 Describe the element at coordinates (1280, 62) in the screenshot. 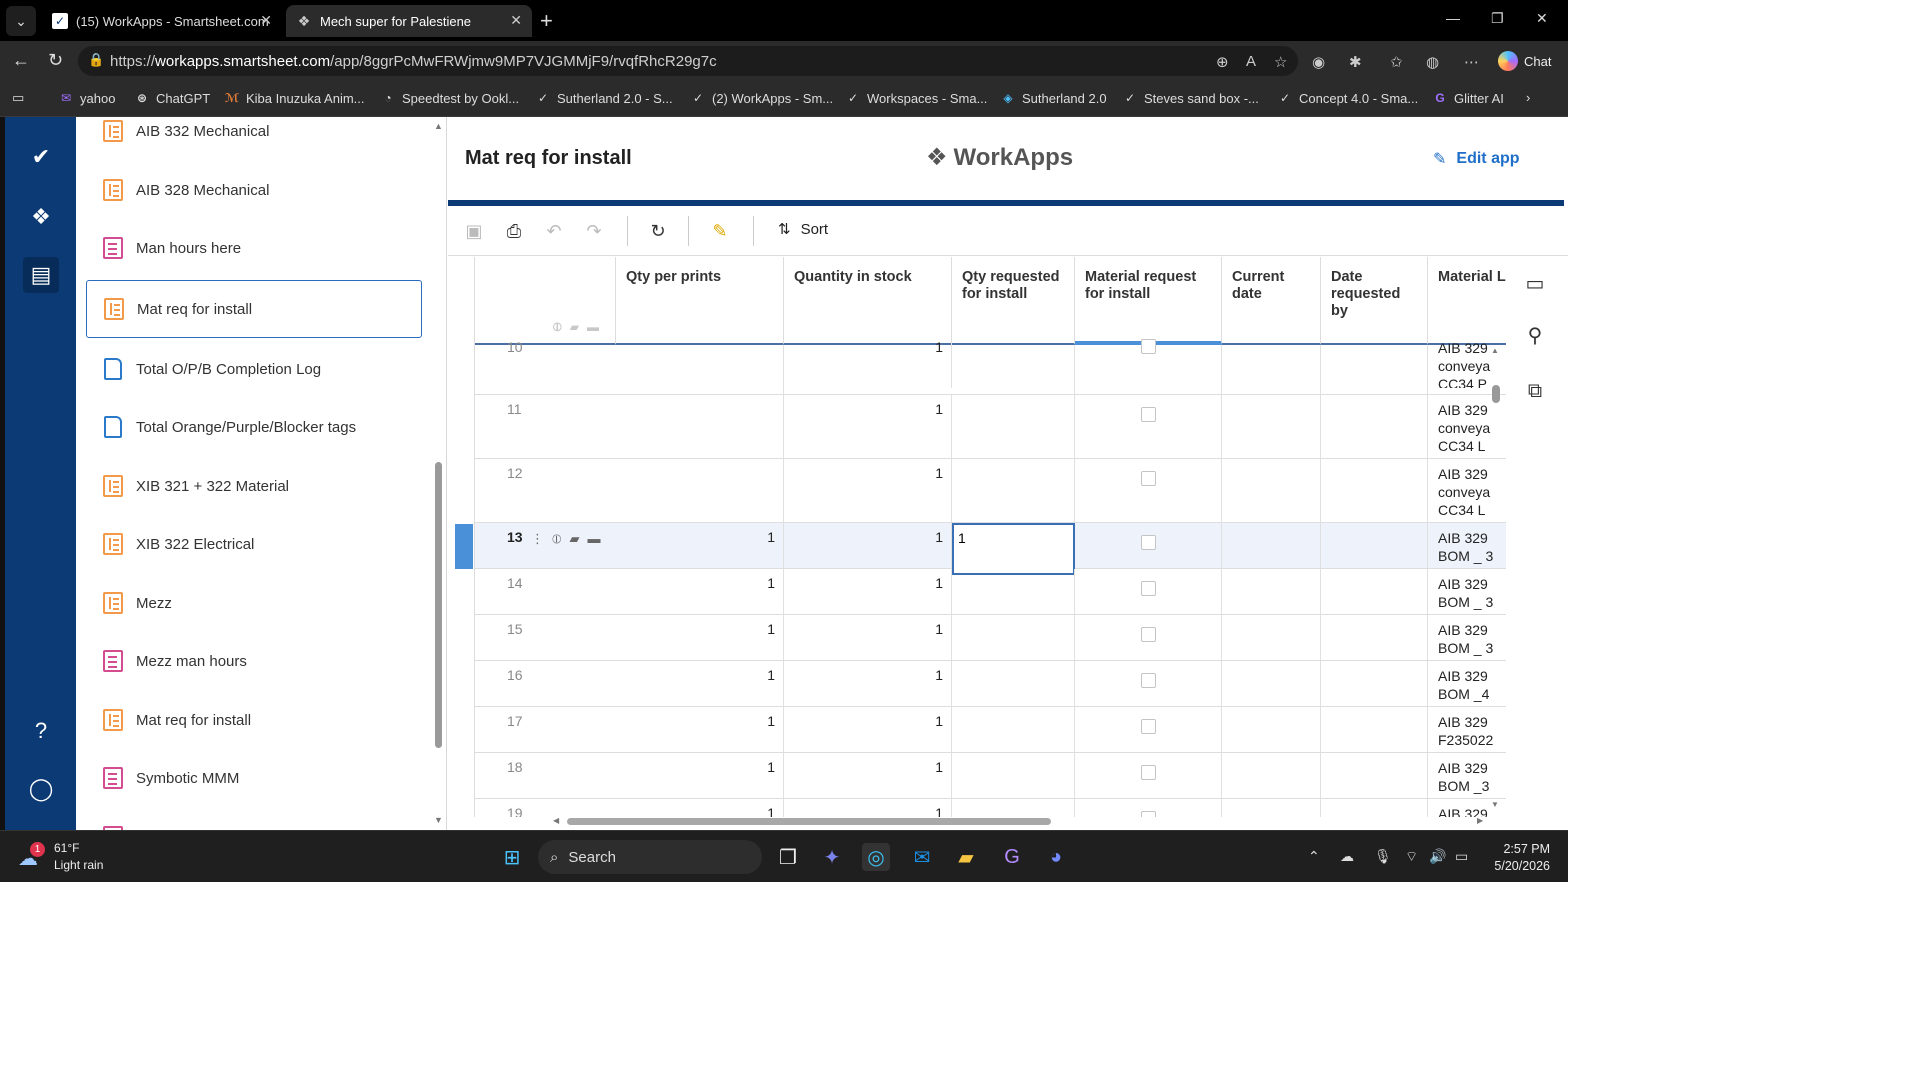

I see `favorite-star-icon: ☆` at that location.